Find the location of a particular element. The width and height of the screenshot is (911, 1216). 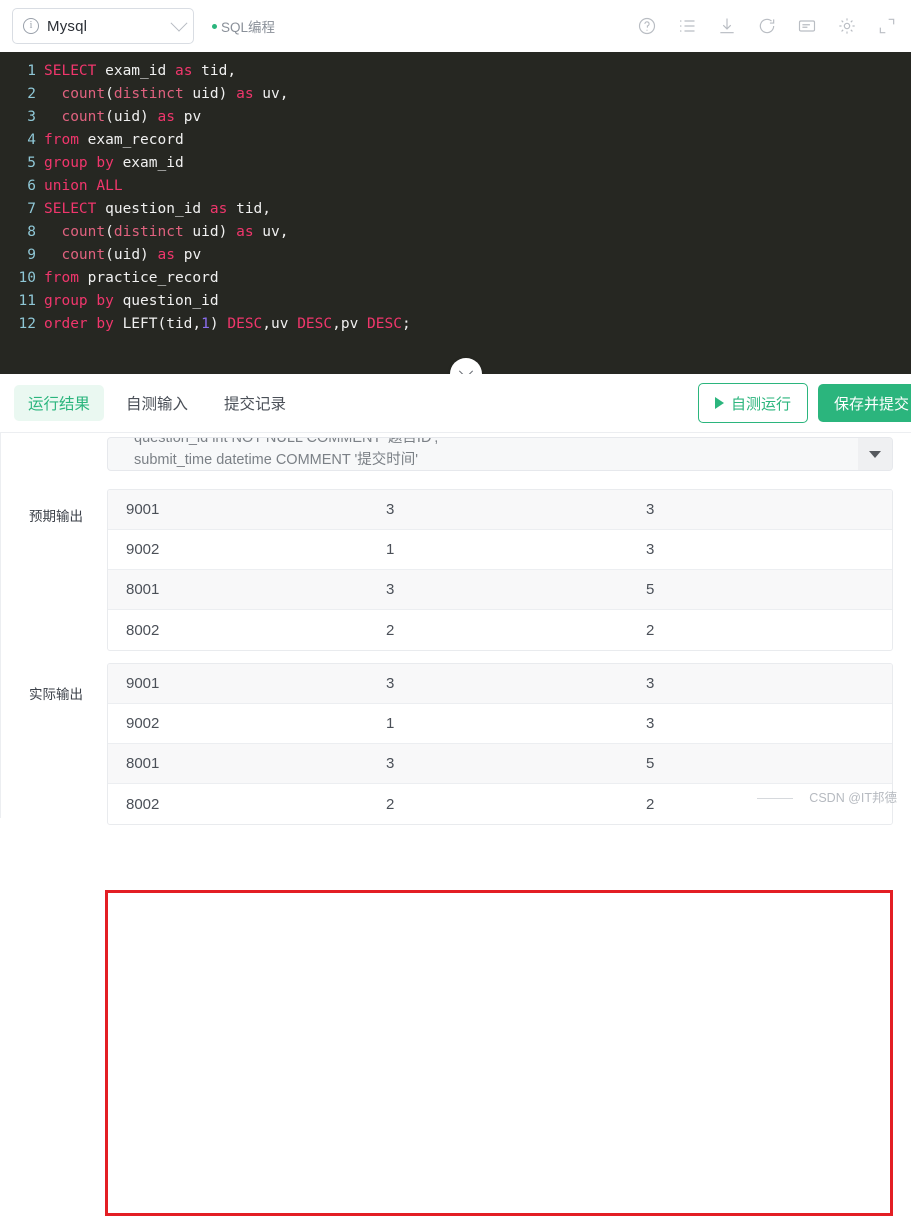

code-line: 11 group by question_id is located at coordinates (455, 301).